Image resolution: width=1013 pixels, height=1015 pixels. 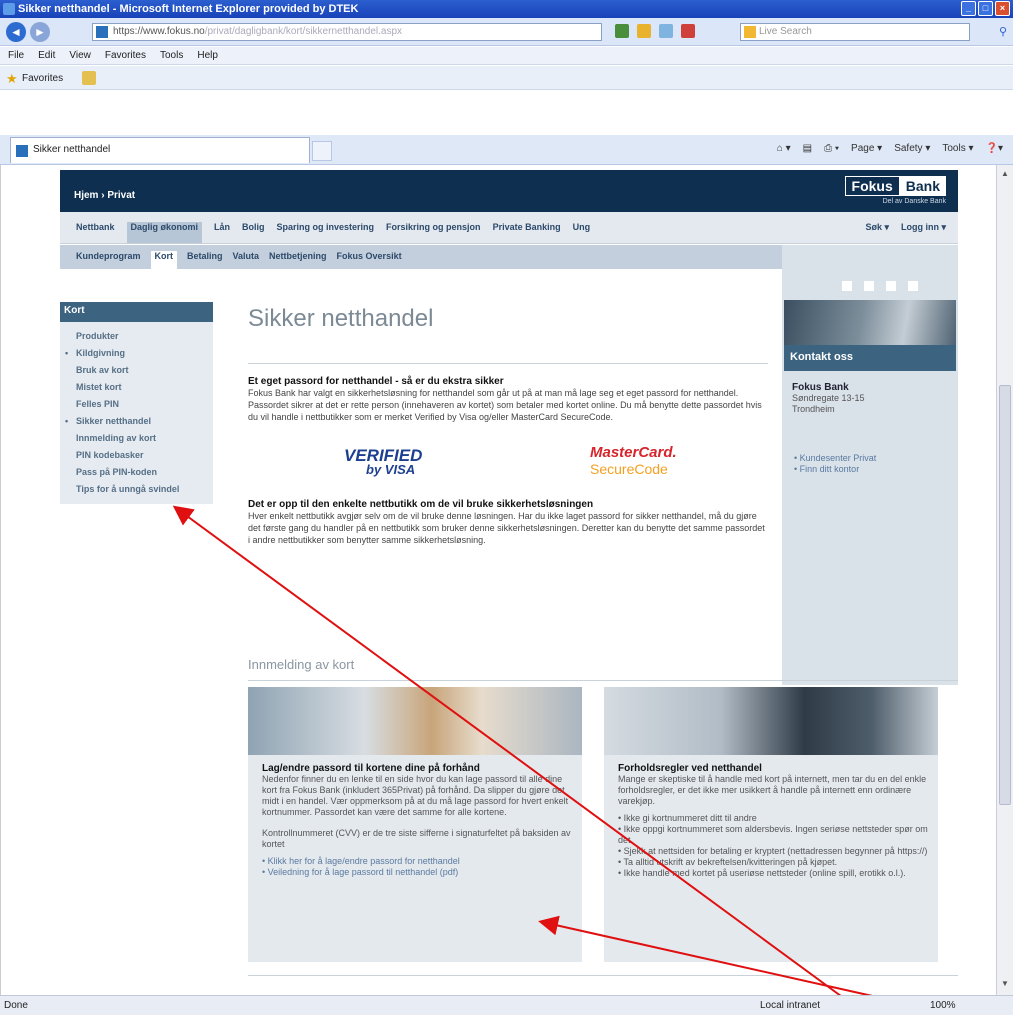 I want to click on minimize-button: _, so click(x=968, y=8).